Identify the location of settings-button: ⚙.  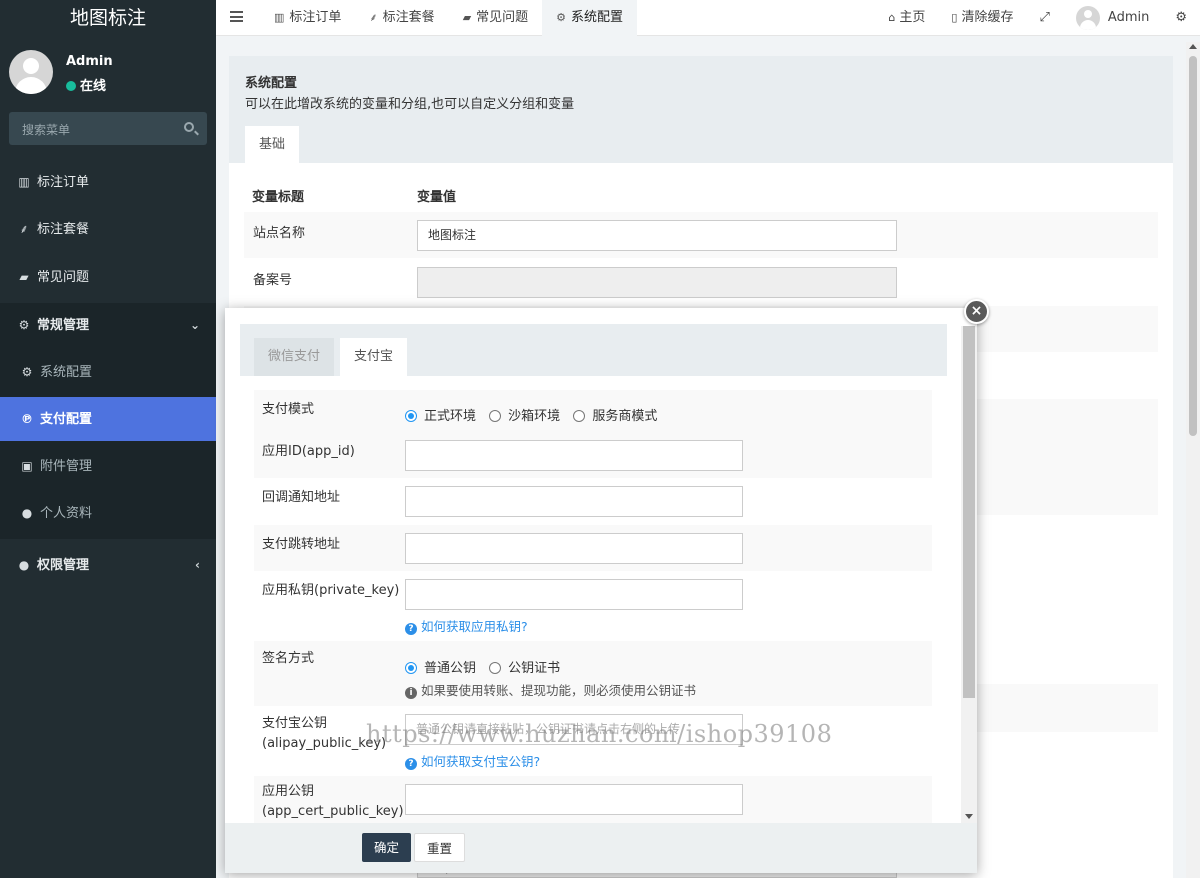
(1181, 18).